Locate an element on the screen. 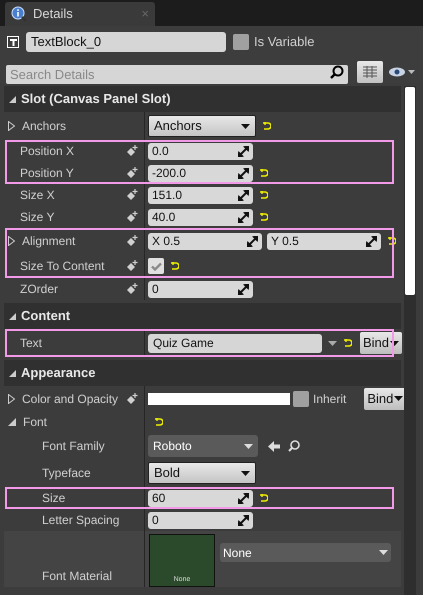 The width and height of the screenshot is (423, 595). checkbox-label: Inherit is located at coordinates (329, 399).